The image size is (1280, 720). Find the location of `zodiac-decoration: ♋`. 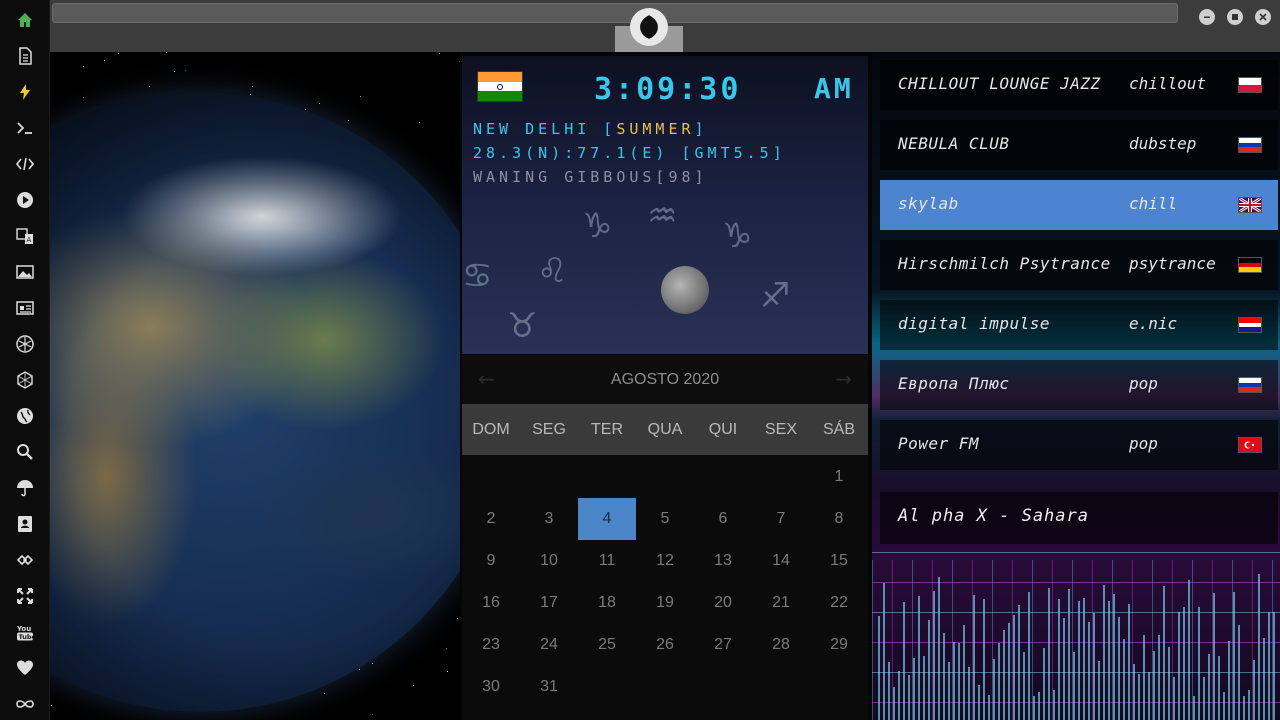

zodiac-decoration: ♋ is located at coordinates (477, 276).